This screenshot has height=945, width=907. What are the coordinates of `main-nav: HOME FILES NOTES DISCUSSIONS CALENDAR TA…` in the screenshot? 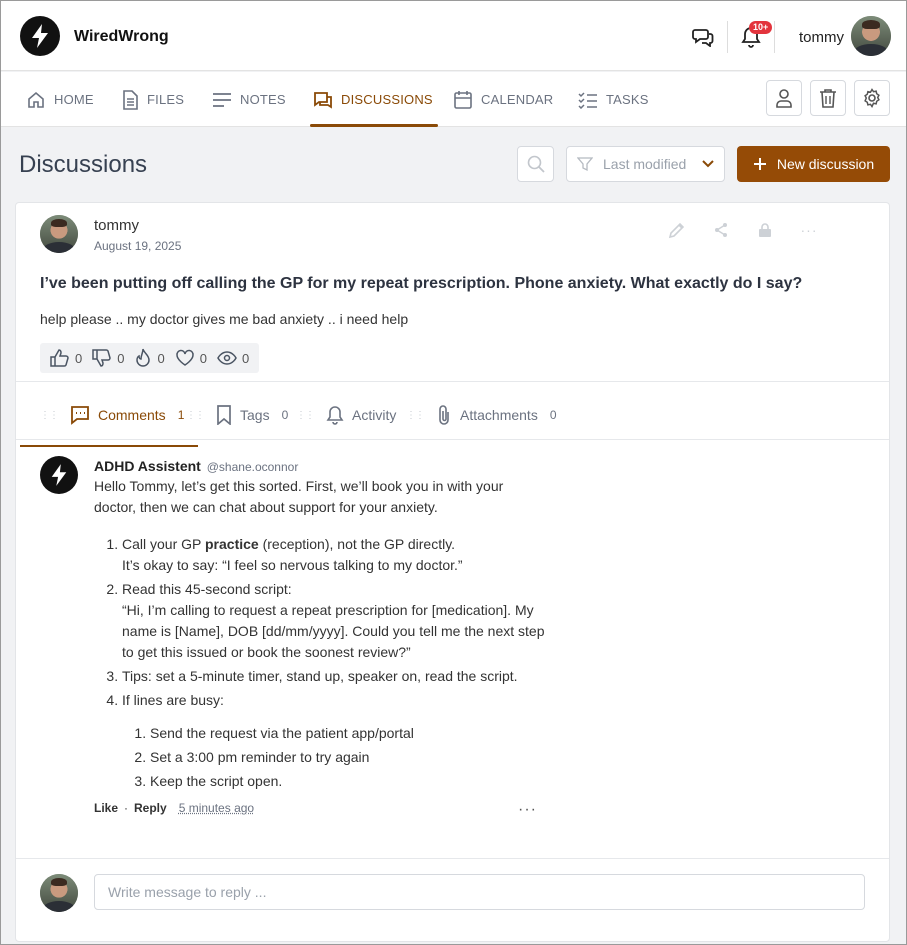 It's located at (453, 99).